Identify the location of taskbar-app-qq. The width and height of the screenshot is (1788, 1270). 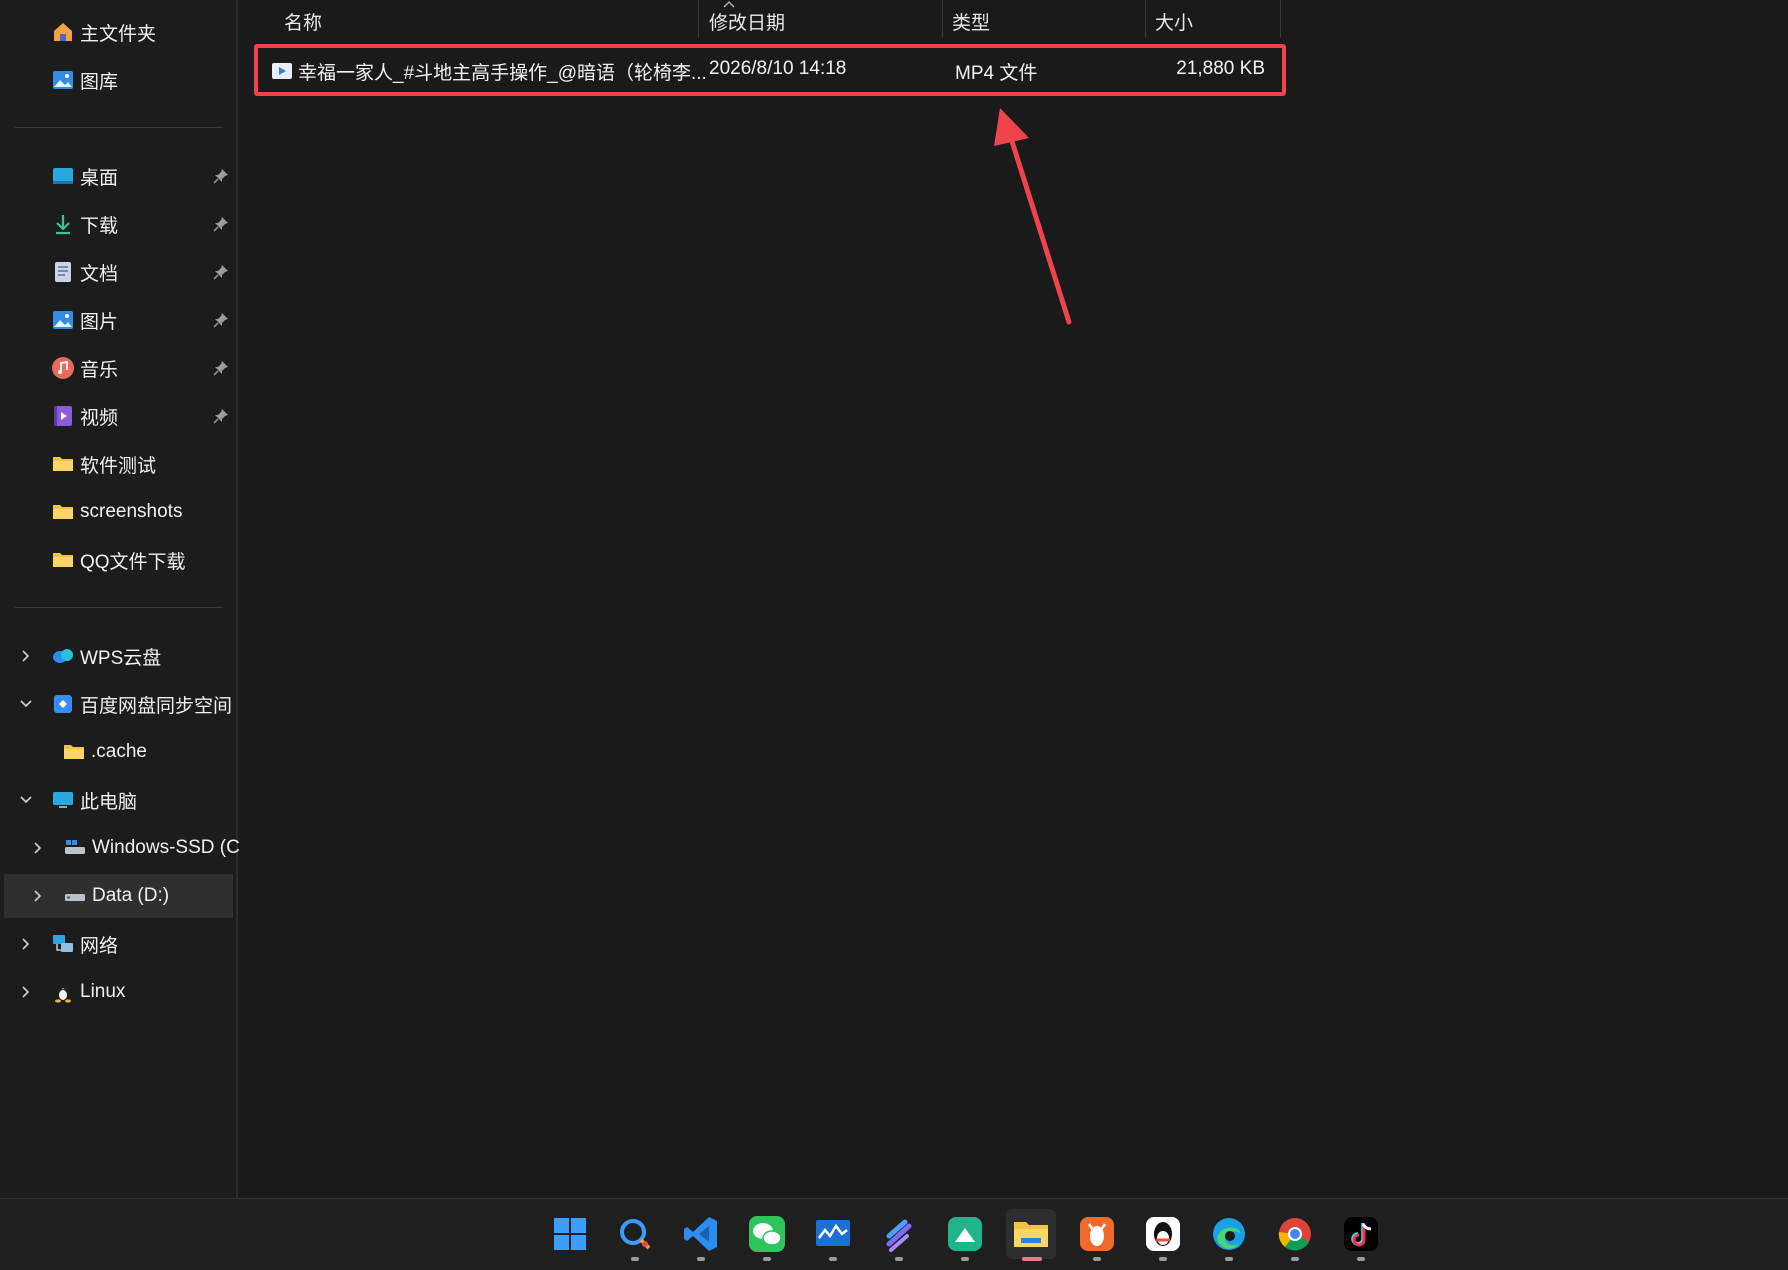
(1163, 1235).